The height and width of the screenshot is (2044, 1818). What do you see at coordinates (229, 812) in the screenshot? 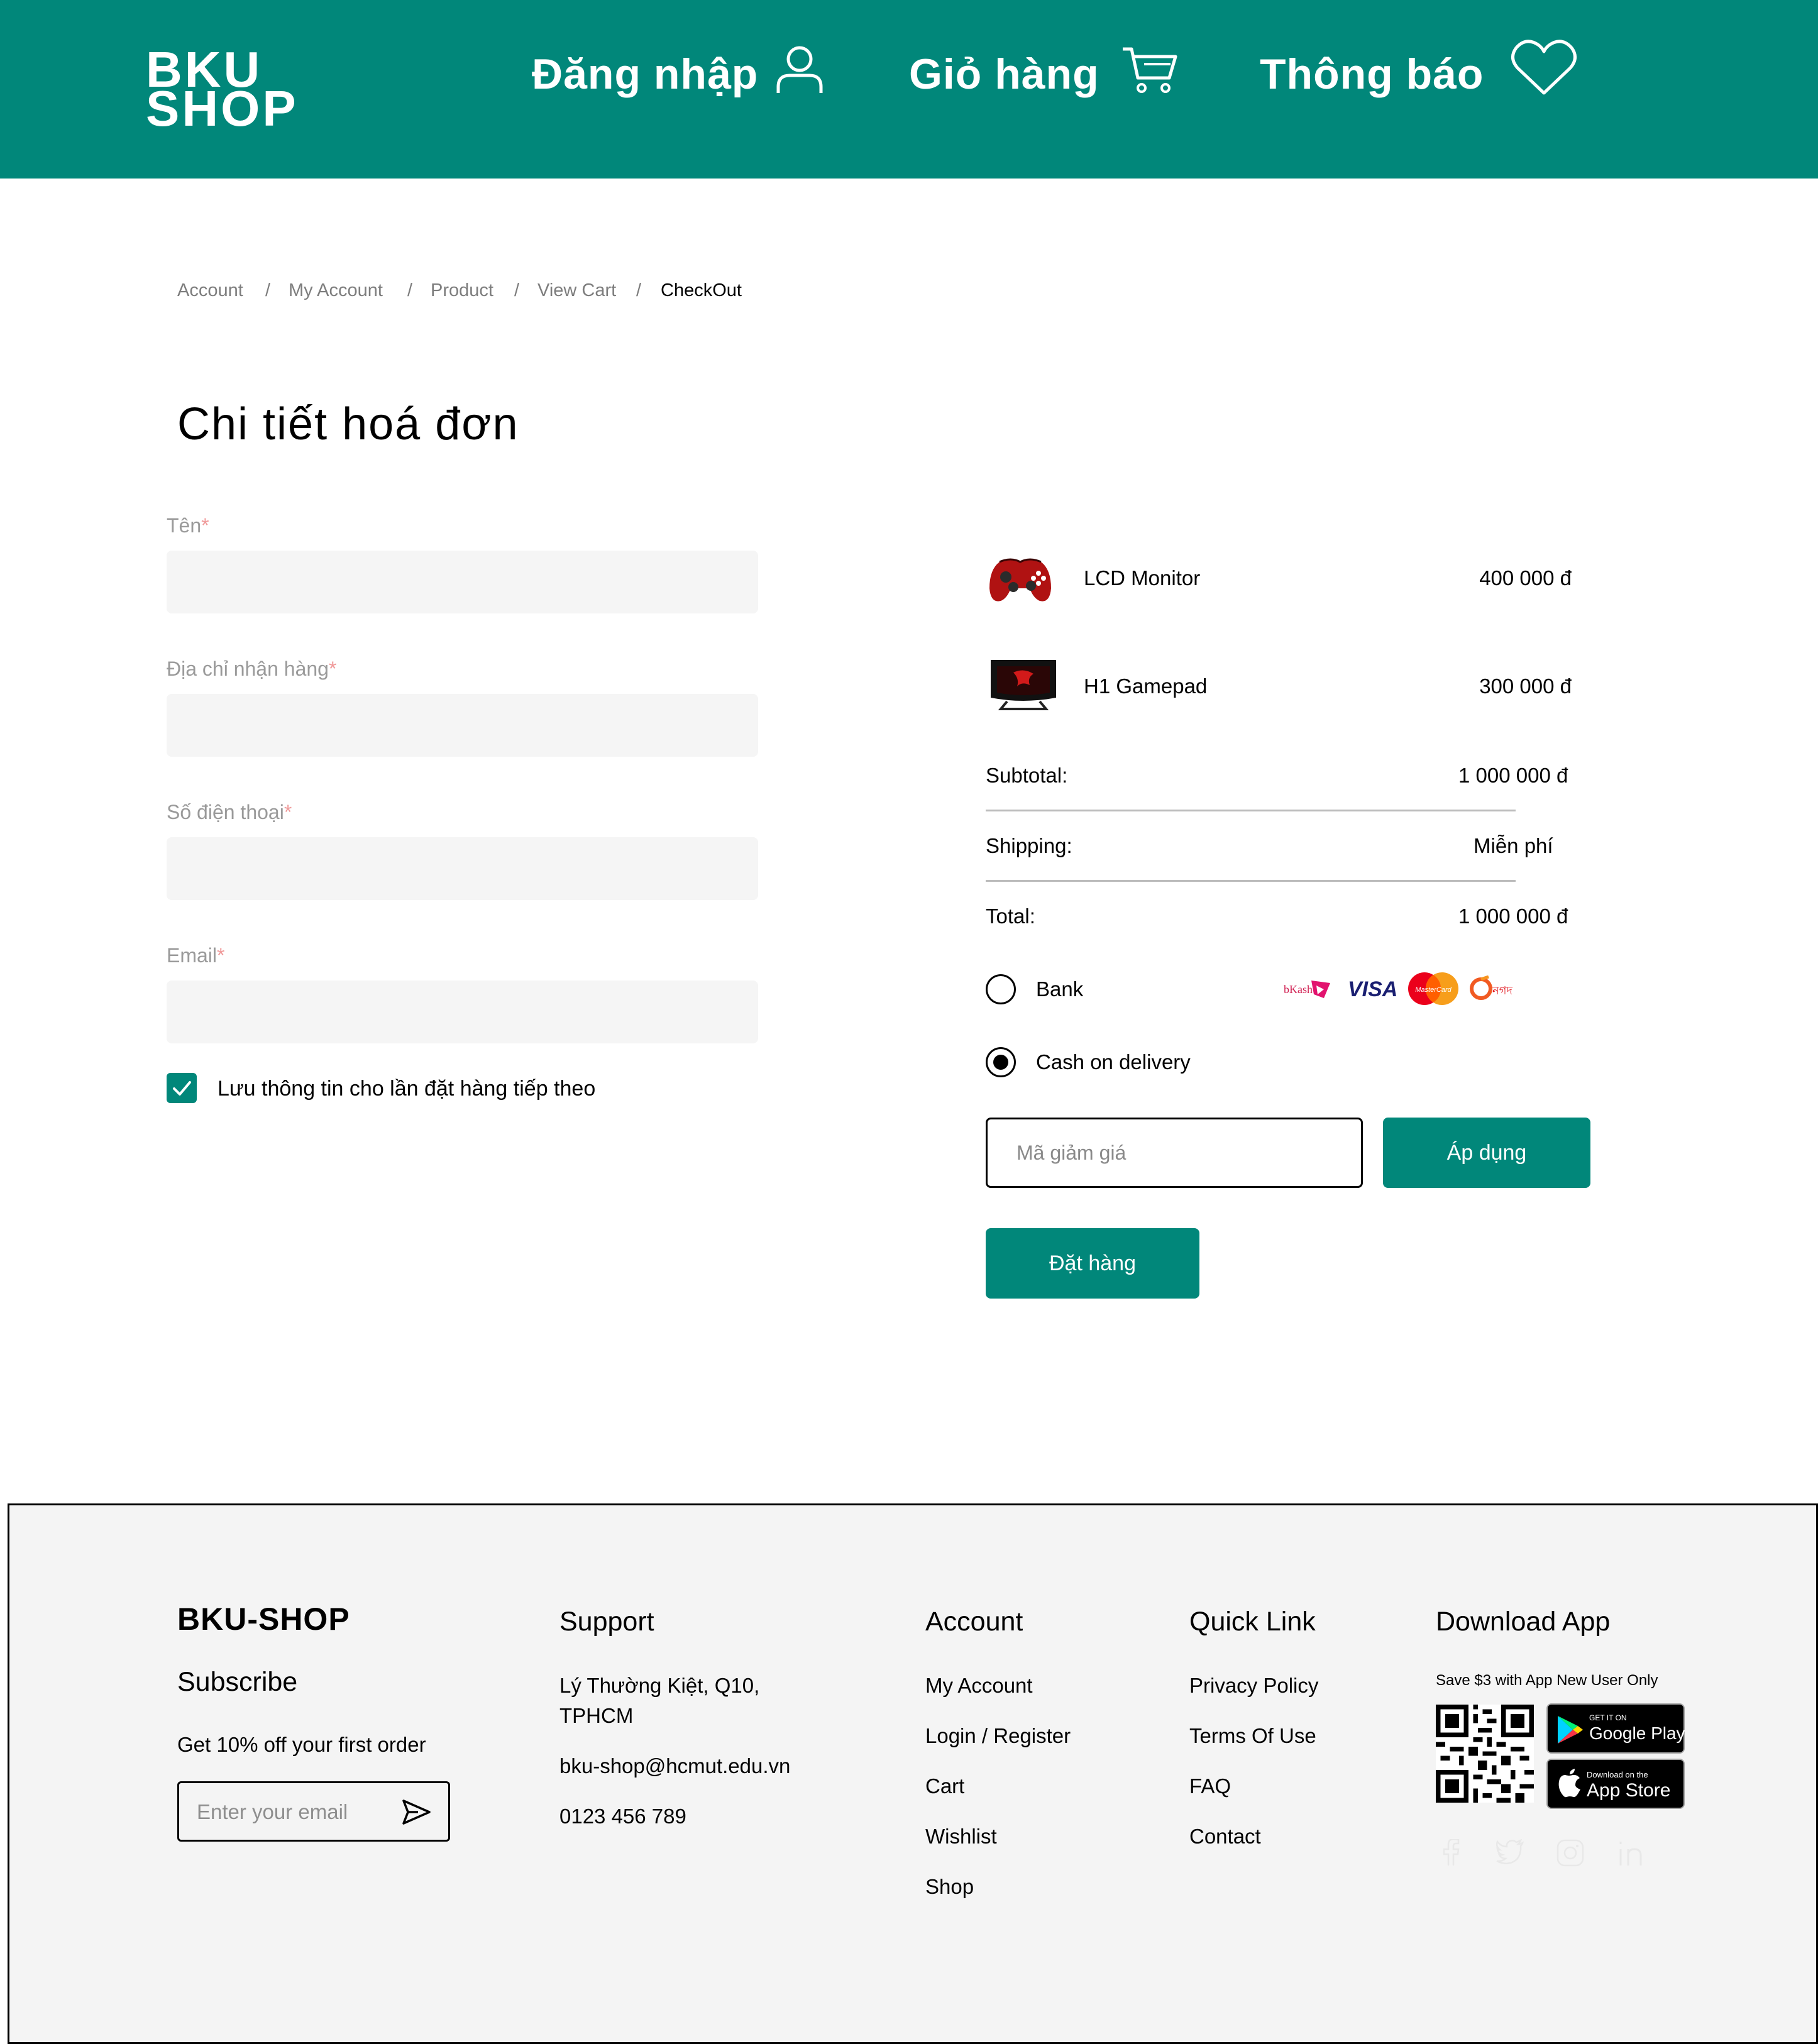
I see `phone-label: Số điện thoại*` at bounding box center [229, 812].